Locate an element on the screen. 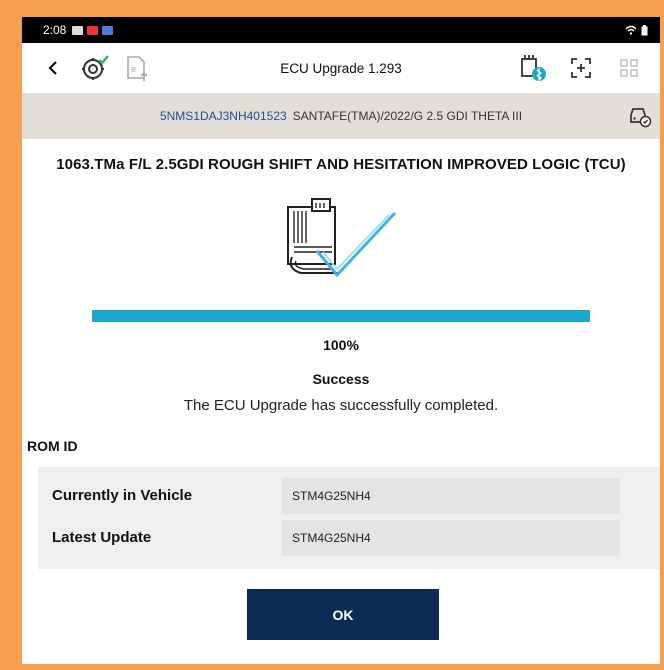 This screenshot has width=664, height=670. calendar-icon is located at coordinates (93, 30).